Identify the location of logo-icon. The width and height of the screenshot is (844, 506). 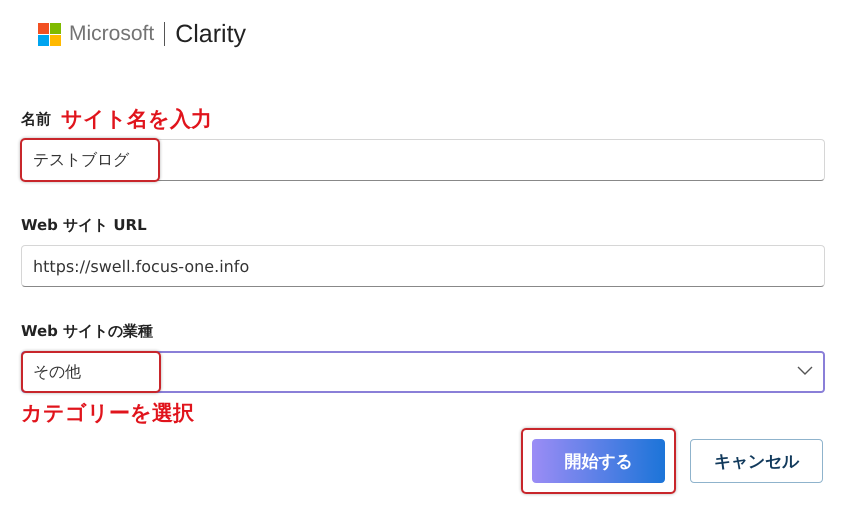
(49, 34).